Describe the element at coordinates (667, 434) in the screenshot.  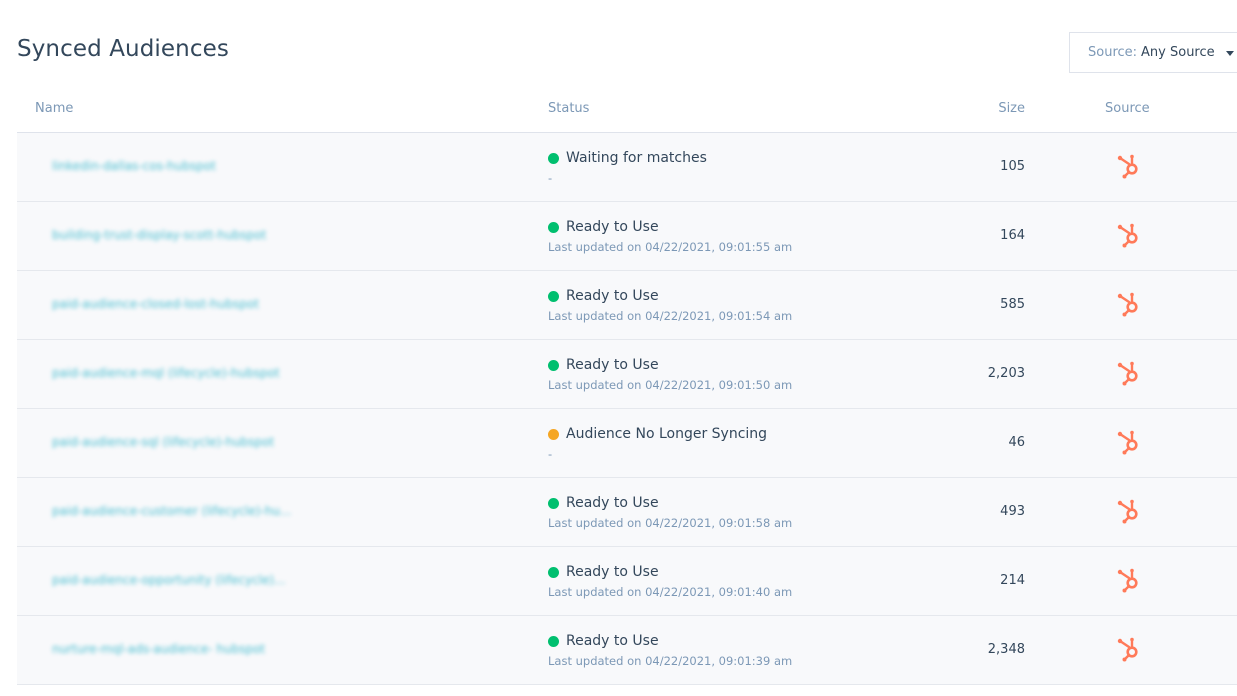
I see `status-text: Audience No Longer Syncing` at that location.